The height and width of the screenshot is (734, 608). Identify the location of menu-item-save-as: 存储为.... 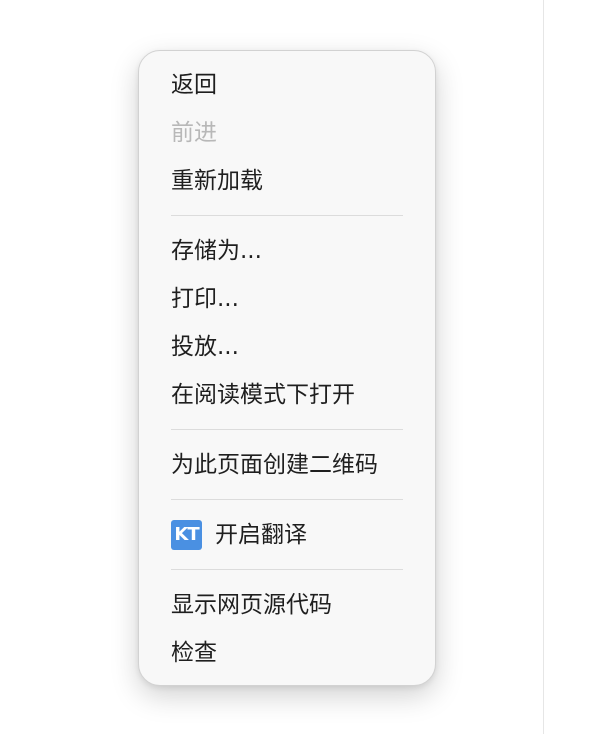
(287, 251).